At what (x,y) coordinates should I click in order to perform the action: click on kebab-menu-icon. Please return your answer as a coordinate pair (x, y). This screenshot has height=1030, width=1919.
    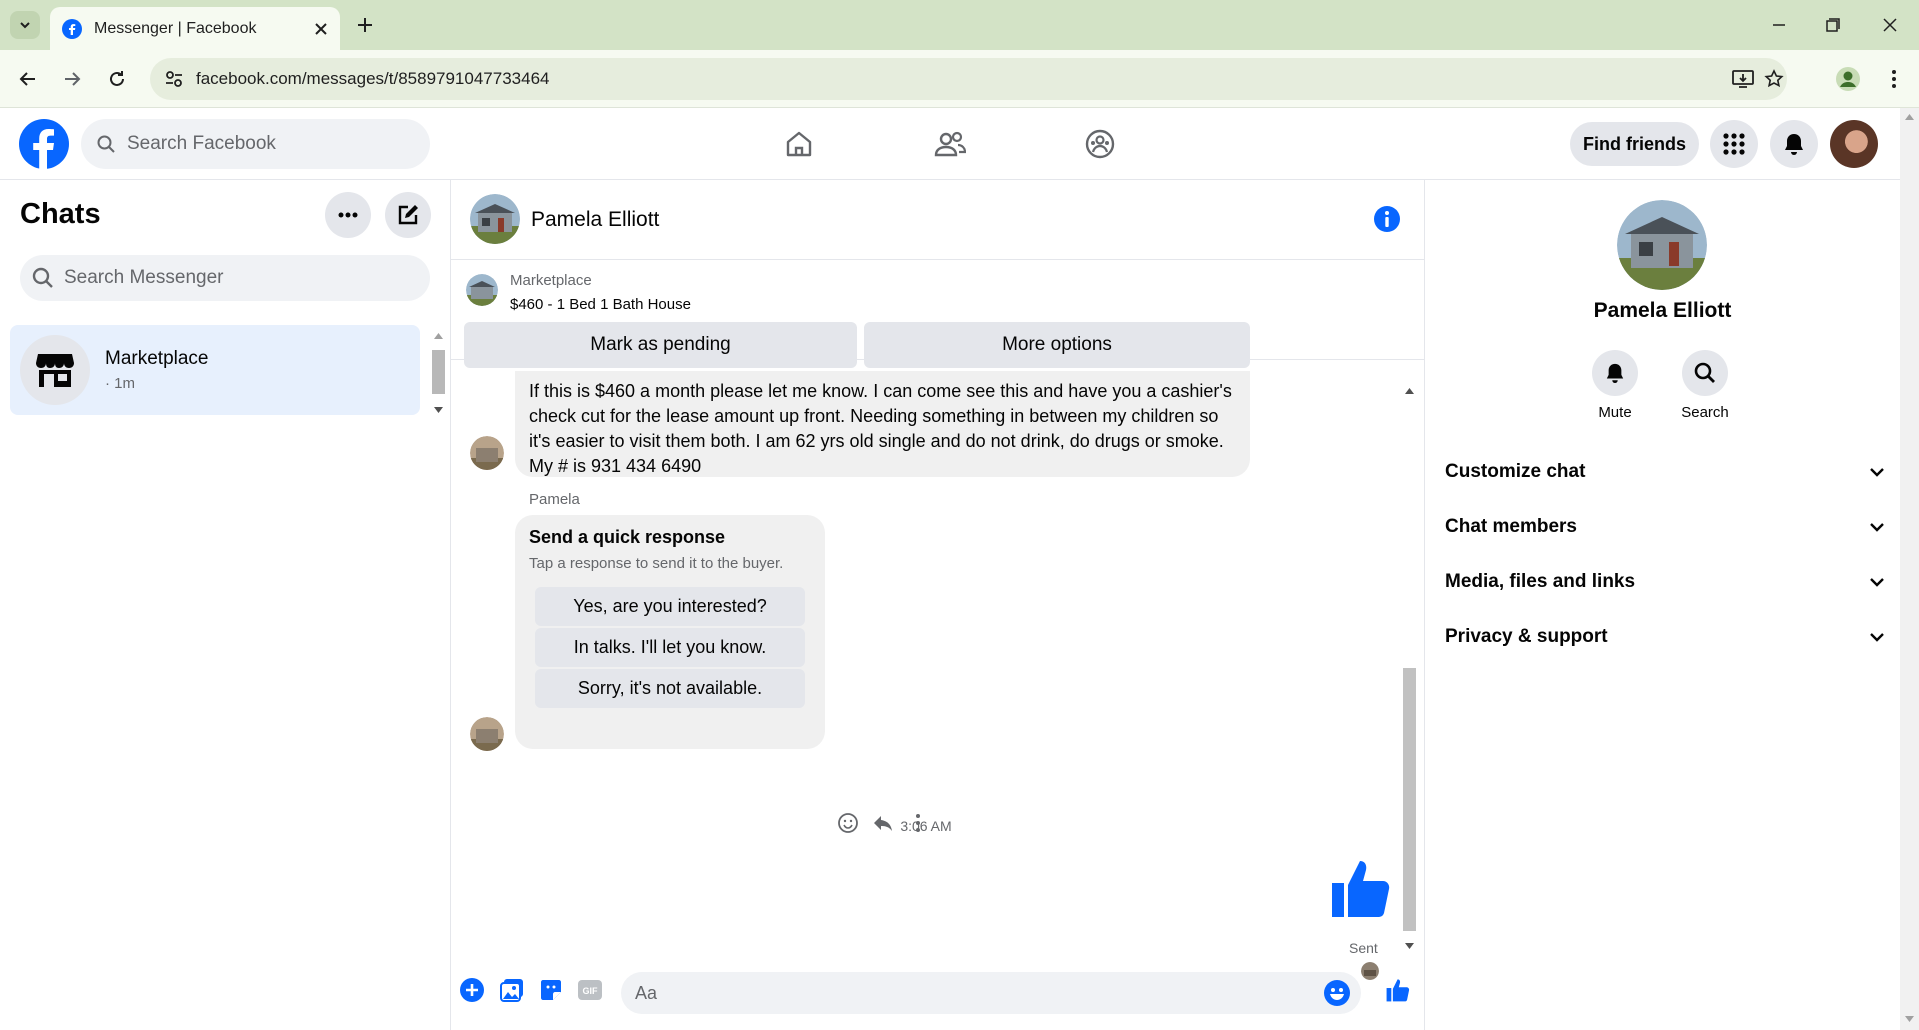
    Looking at the image, I should click on (1894, 79).